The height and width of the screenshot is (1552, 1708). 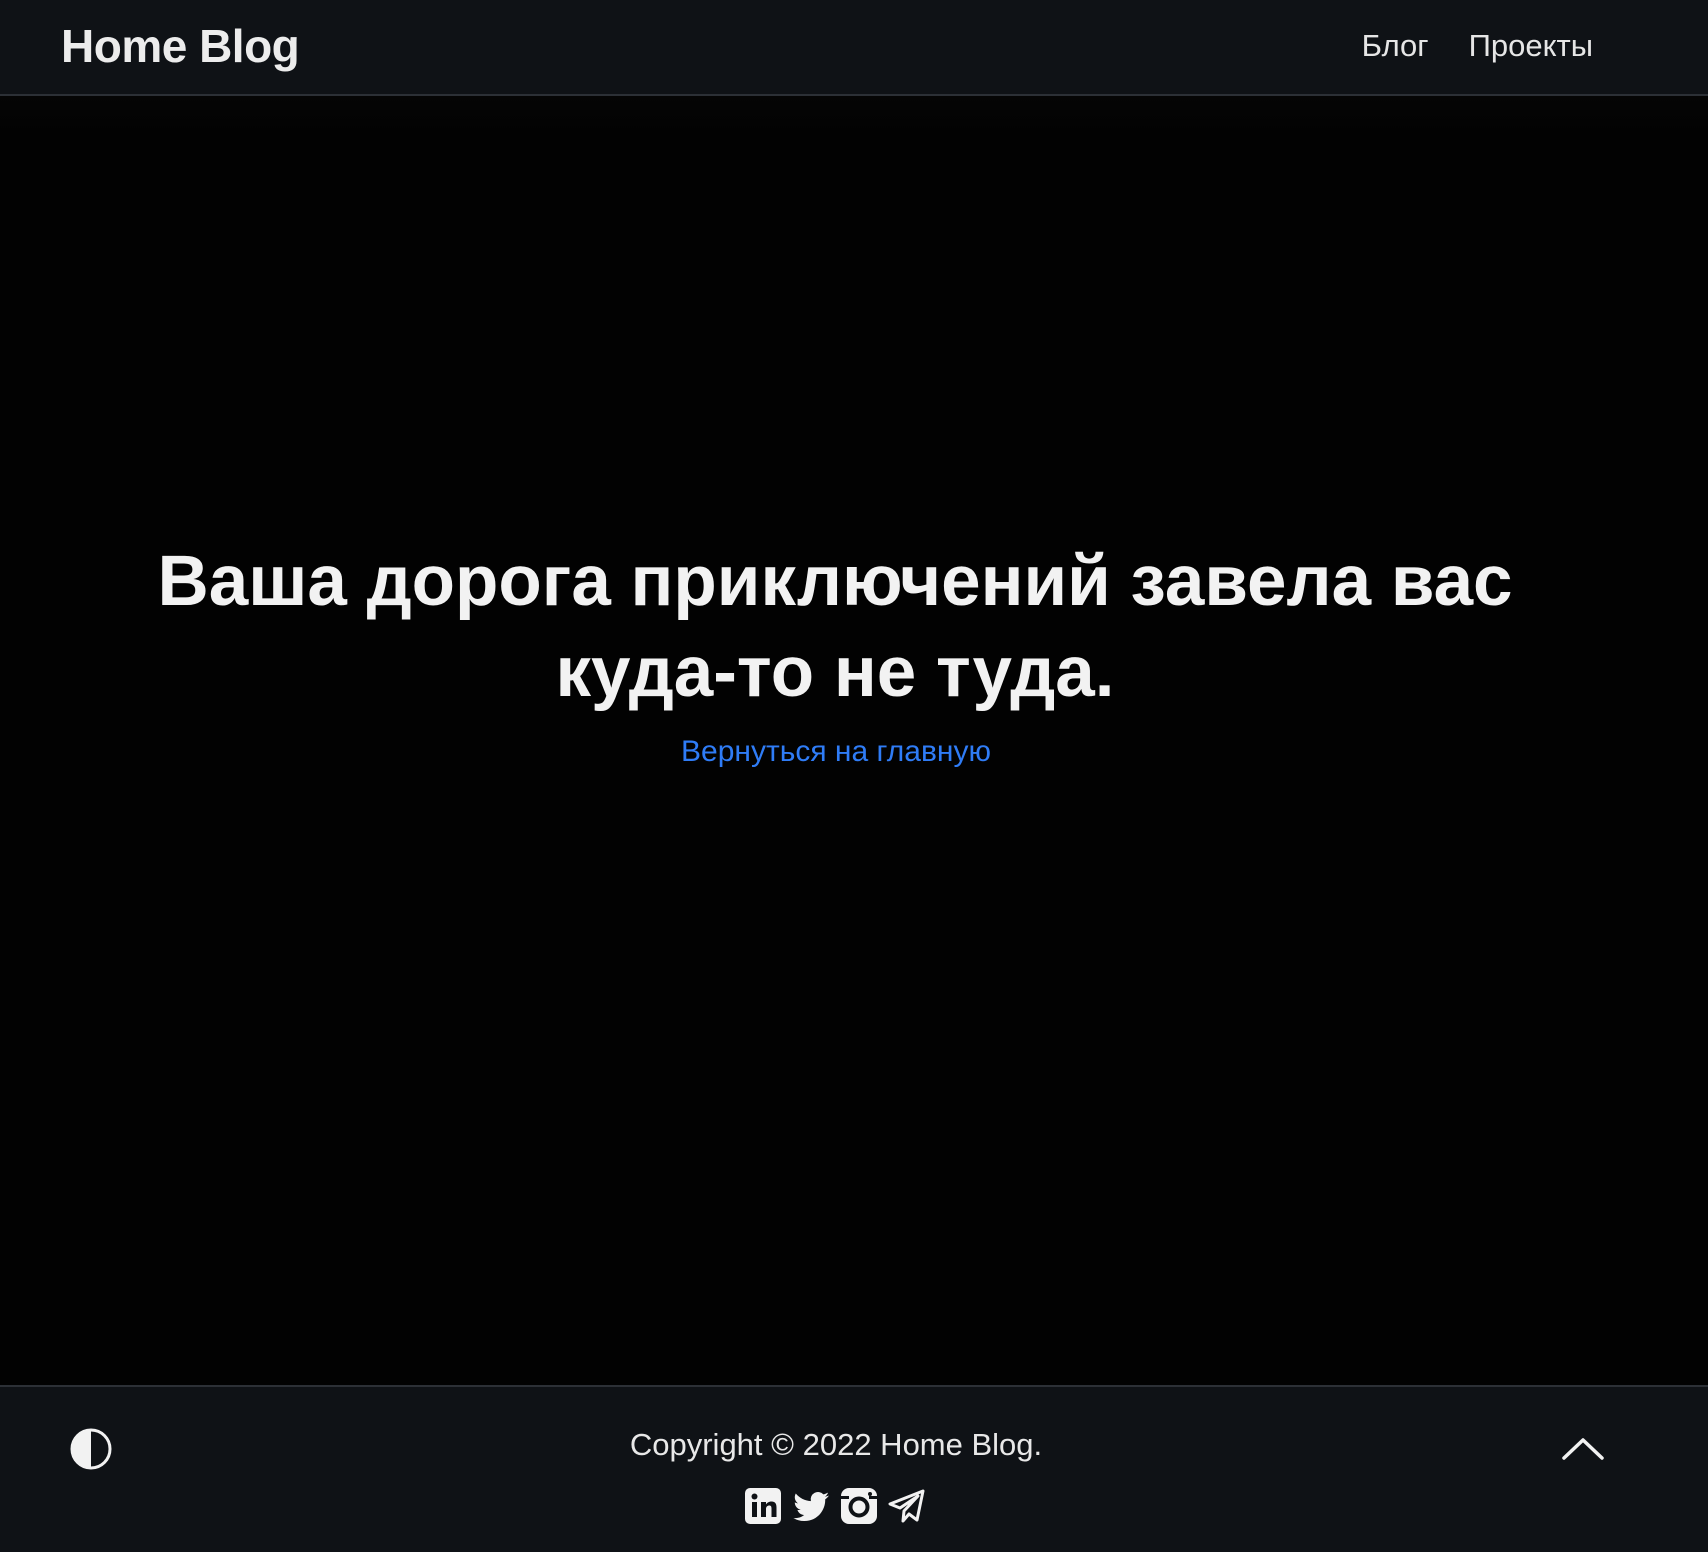 What do you see at coordinates (836, 1444) in the screenshot?
I see `copyright-text: Copyright © 2022 Home Blog.` at bounding box center [836, 1444].